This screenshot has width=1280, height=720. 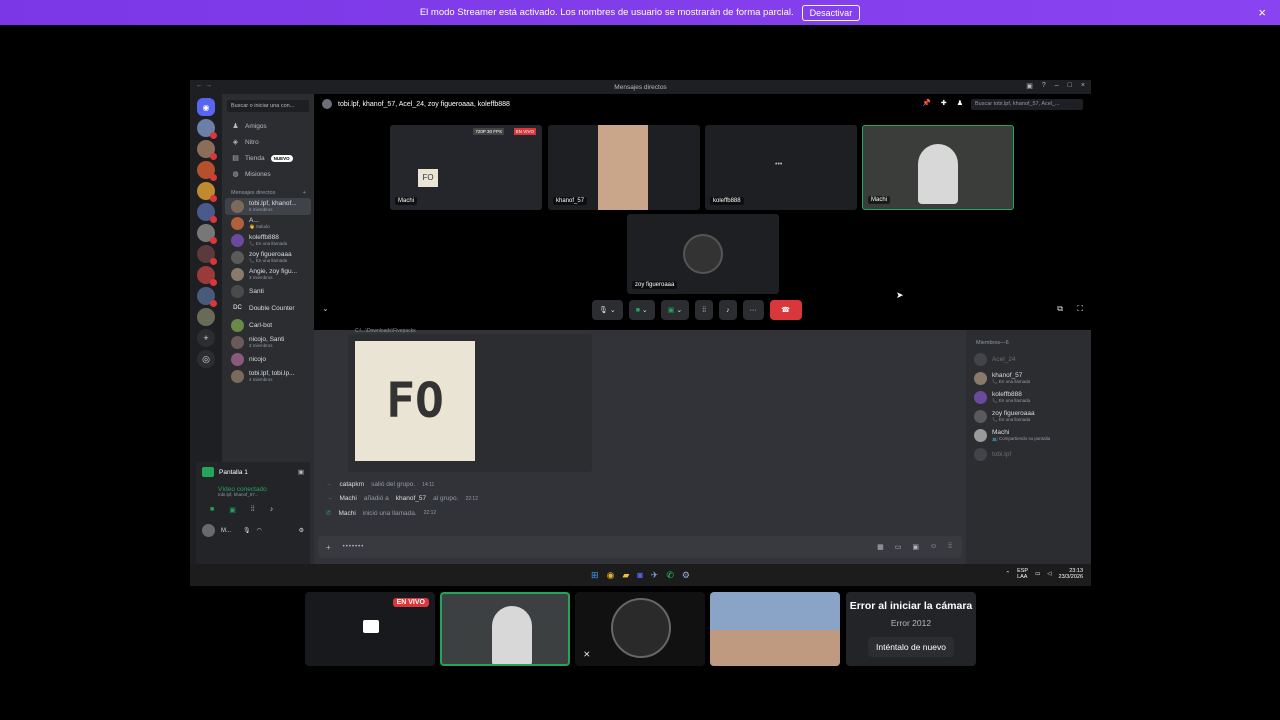 I want to click on apps-icon: ⁞⁞, so click(x=950, y=547).